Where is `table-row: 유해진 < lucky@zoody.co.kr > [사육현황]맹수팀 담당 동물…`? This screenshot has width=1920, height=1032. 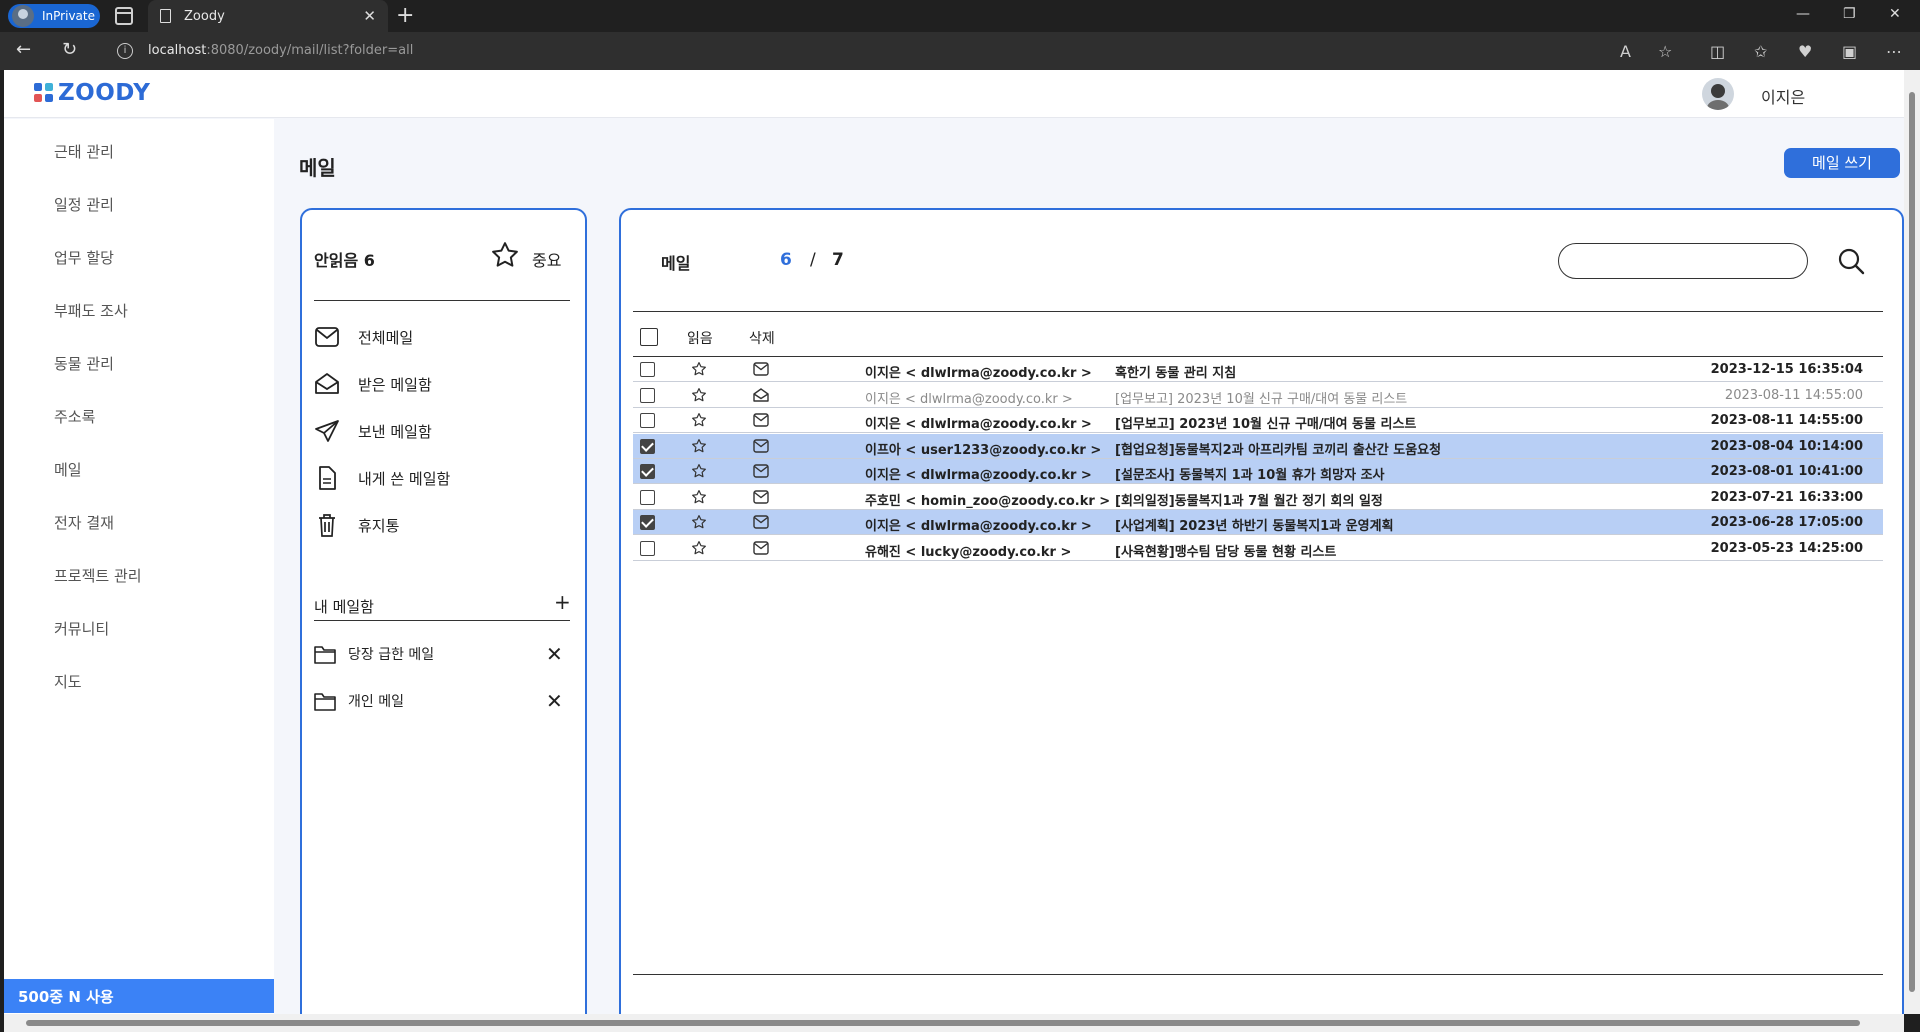
table-row: 유해진 < lucky@zoody.co.kr > [사육현황]맹수팀 담당 동물… is located at coordinates (1258, 548).